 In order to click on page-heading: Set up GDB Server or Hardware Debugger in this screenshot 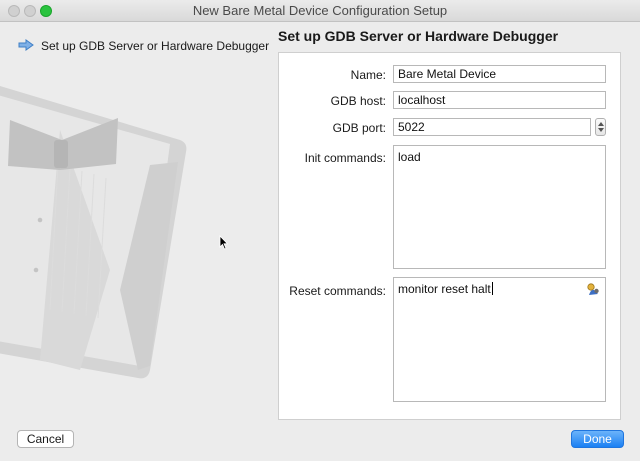, I will do `click(418, 36)`.